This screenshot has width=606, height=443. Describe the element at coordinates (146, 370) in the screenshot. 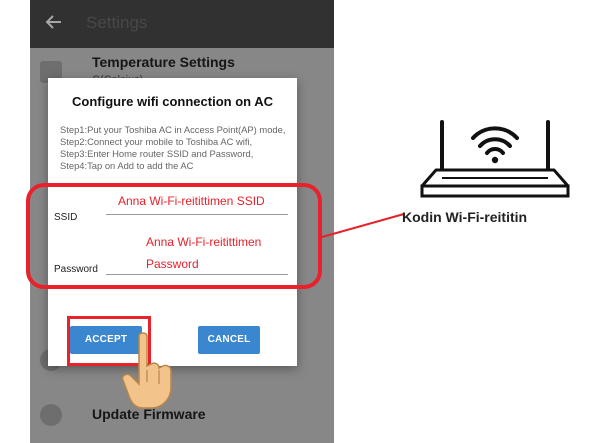

I see `pointing-hand-icon` at that location.